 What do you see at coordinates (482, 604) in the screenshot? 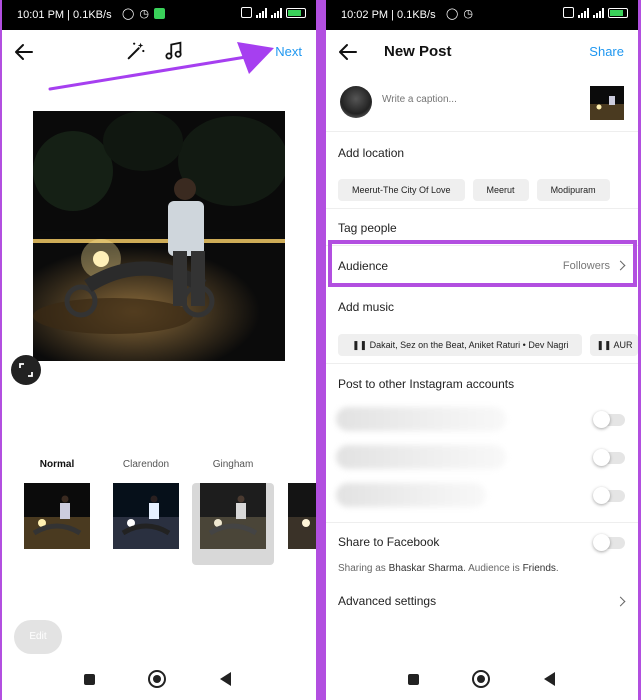
I see `advanced-settings-row: Advanced settings` at bounding box center [482, 604].